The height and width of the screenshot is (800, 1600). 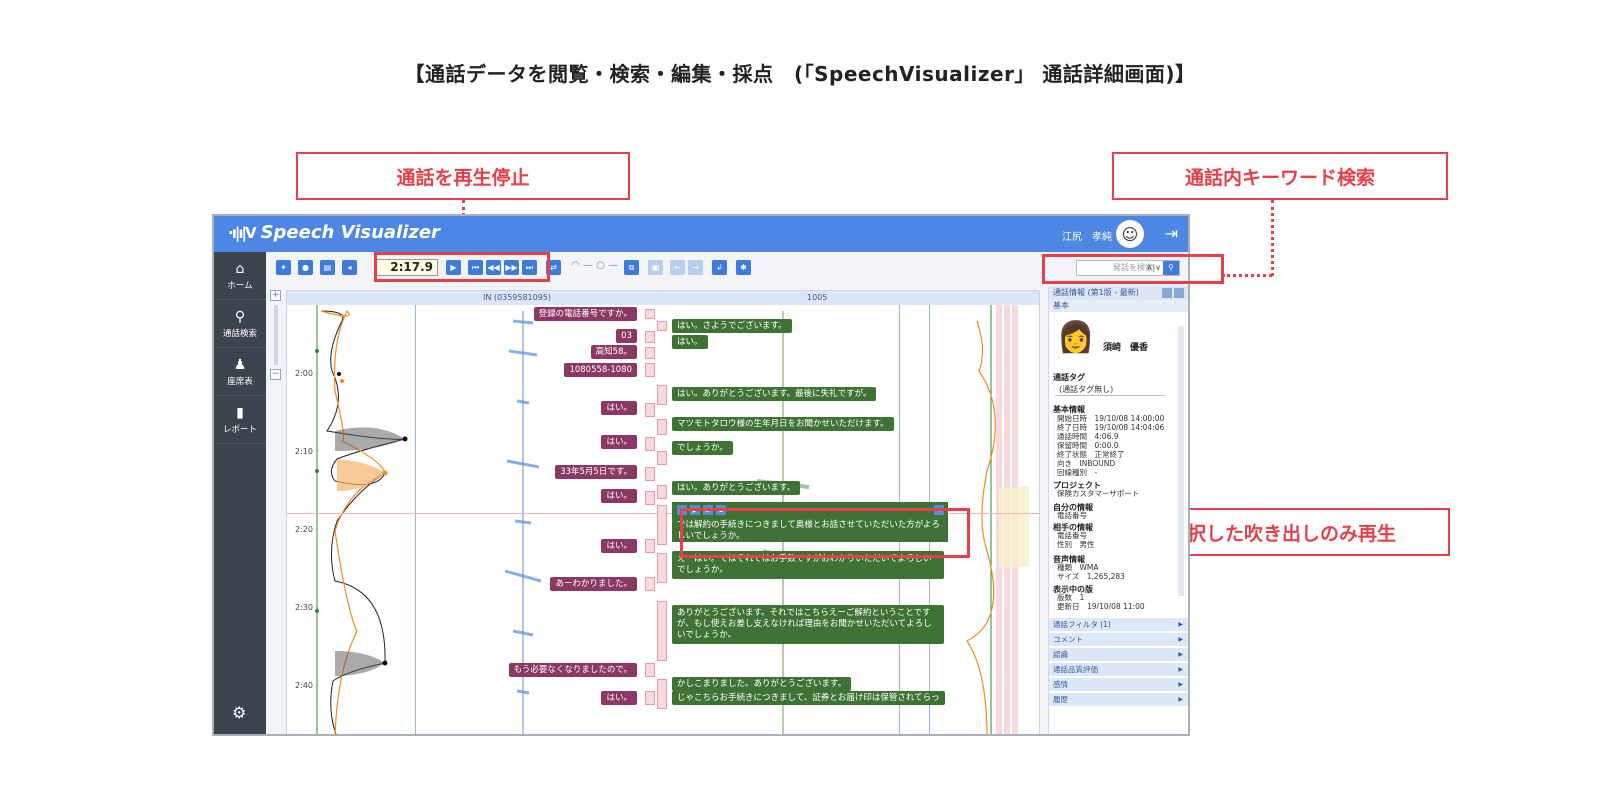 I want to click on nav-seat-map: ♟ 座席表, so click(x=240, y=372).